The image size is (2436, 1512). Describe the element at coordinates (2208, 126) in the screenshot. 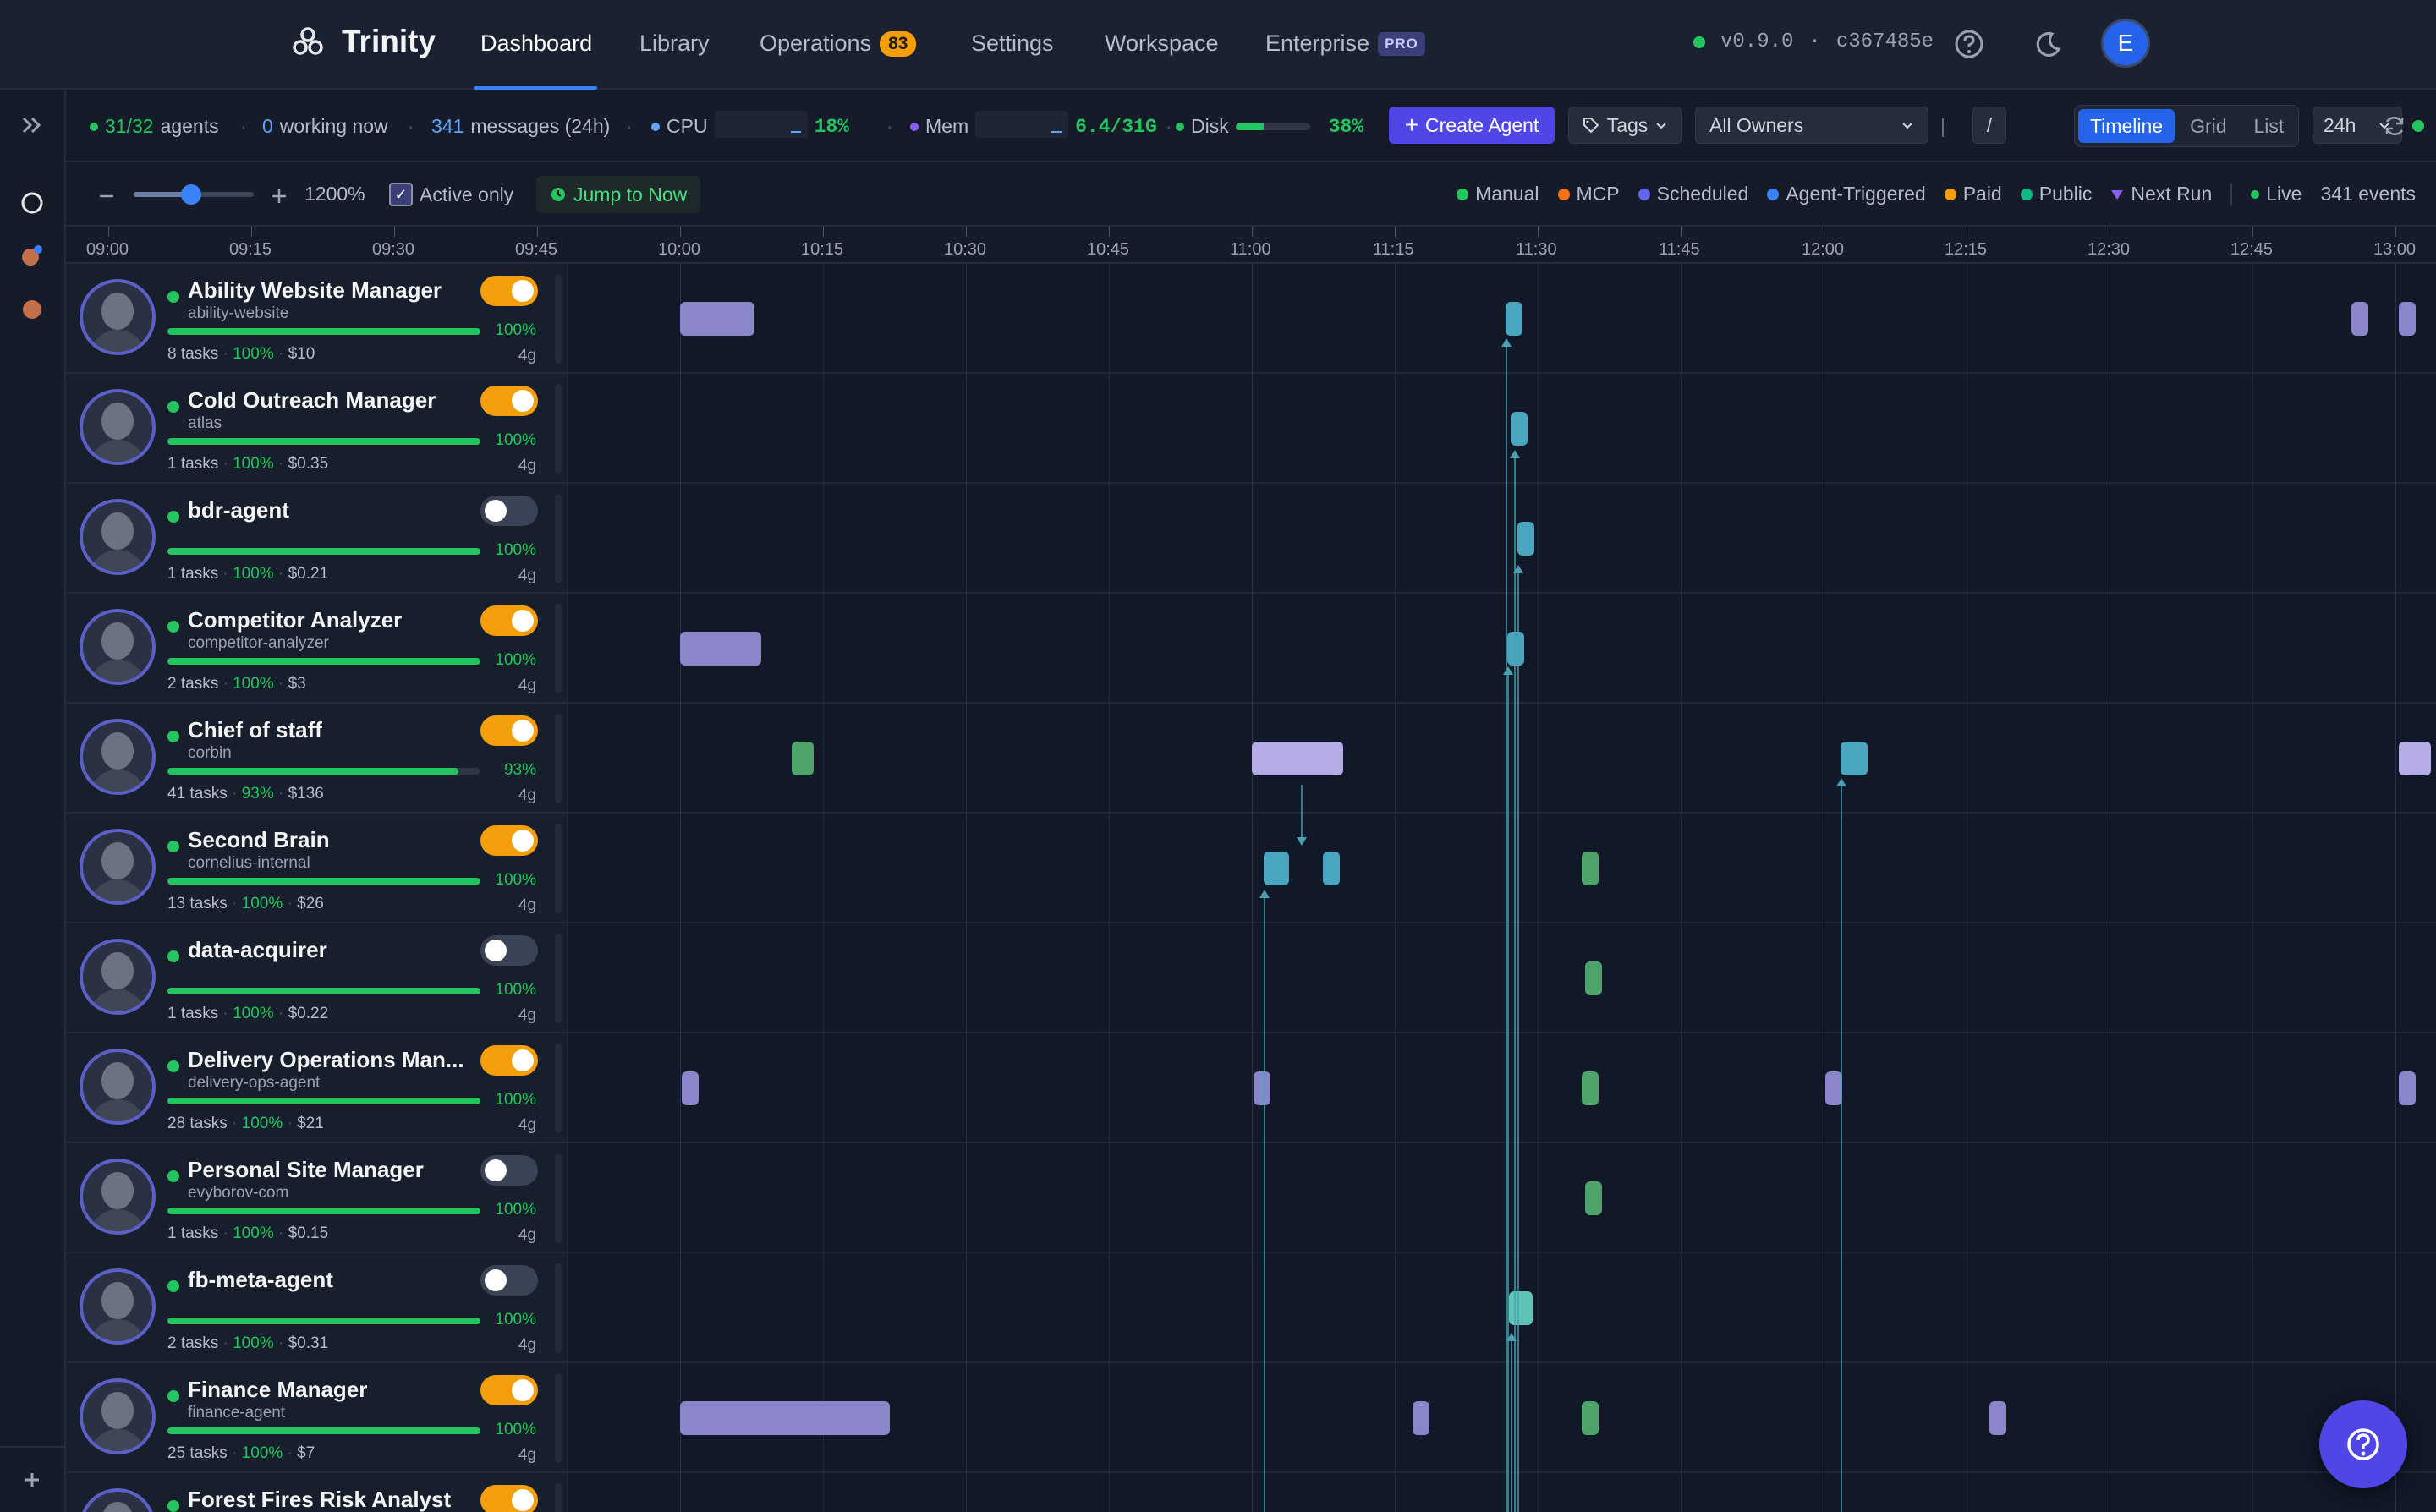

I see `view-grid: Grid` at that location.